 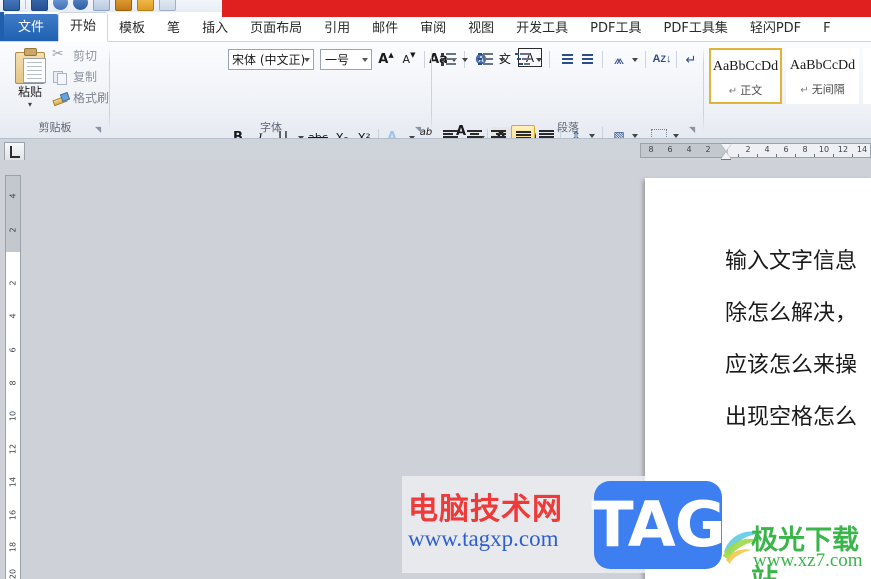 I want to click on style-card-no-spacing: AaBbCcDd ↵ 无间隔, so click(x=822, y=76).